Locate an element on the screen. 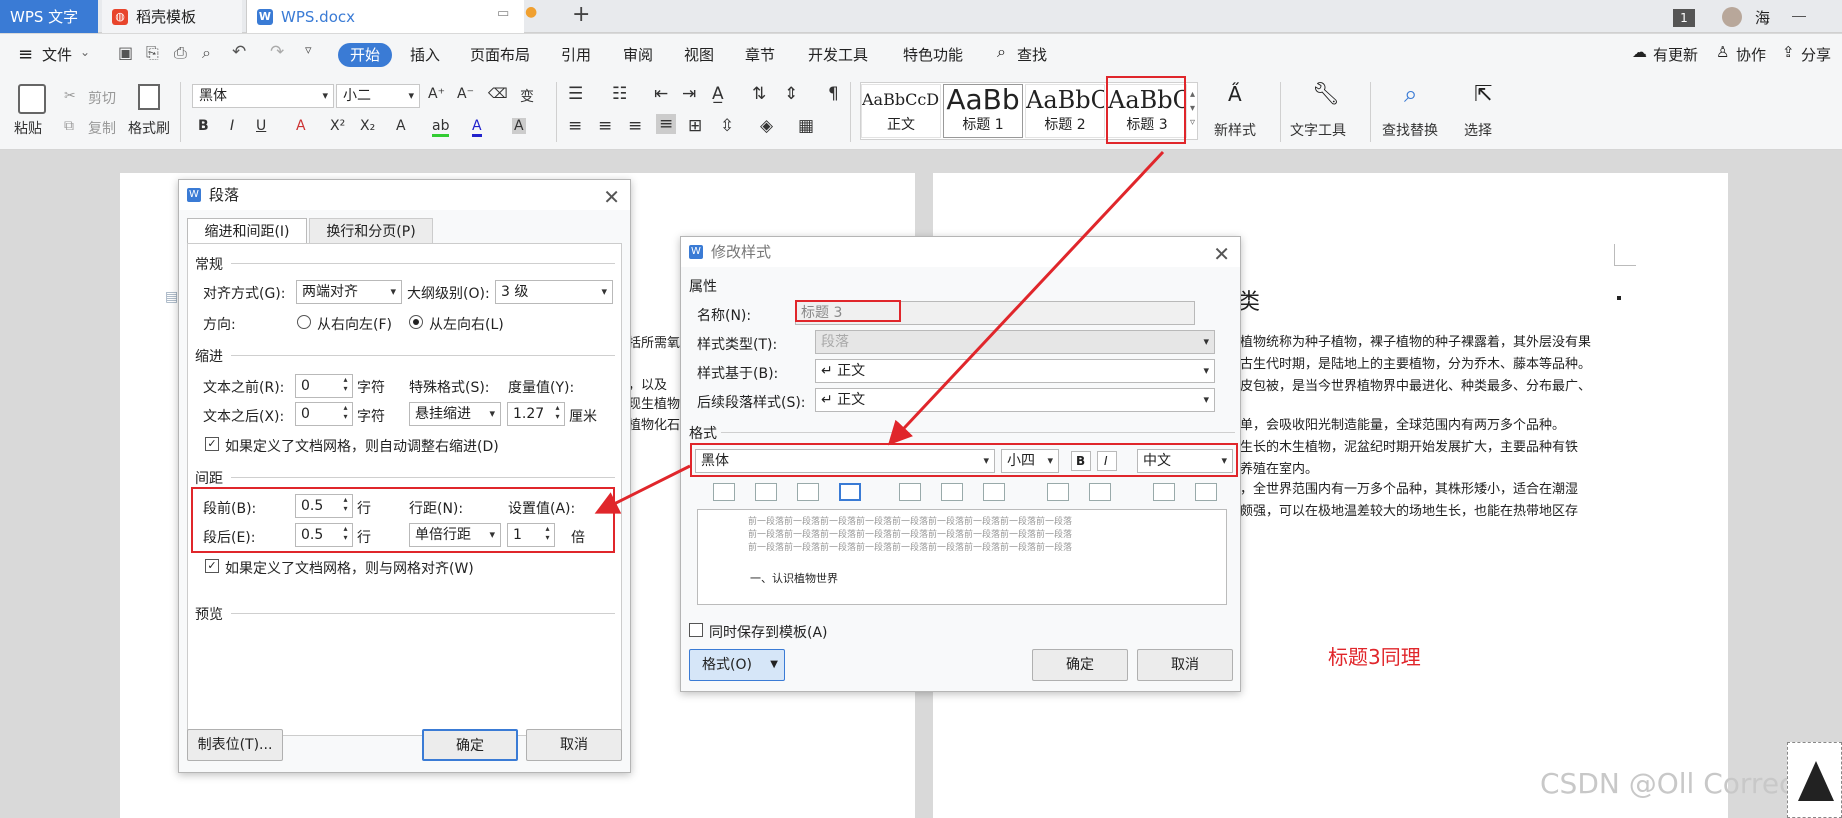  annotation-arrows is located at coordinates (879, 332).